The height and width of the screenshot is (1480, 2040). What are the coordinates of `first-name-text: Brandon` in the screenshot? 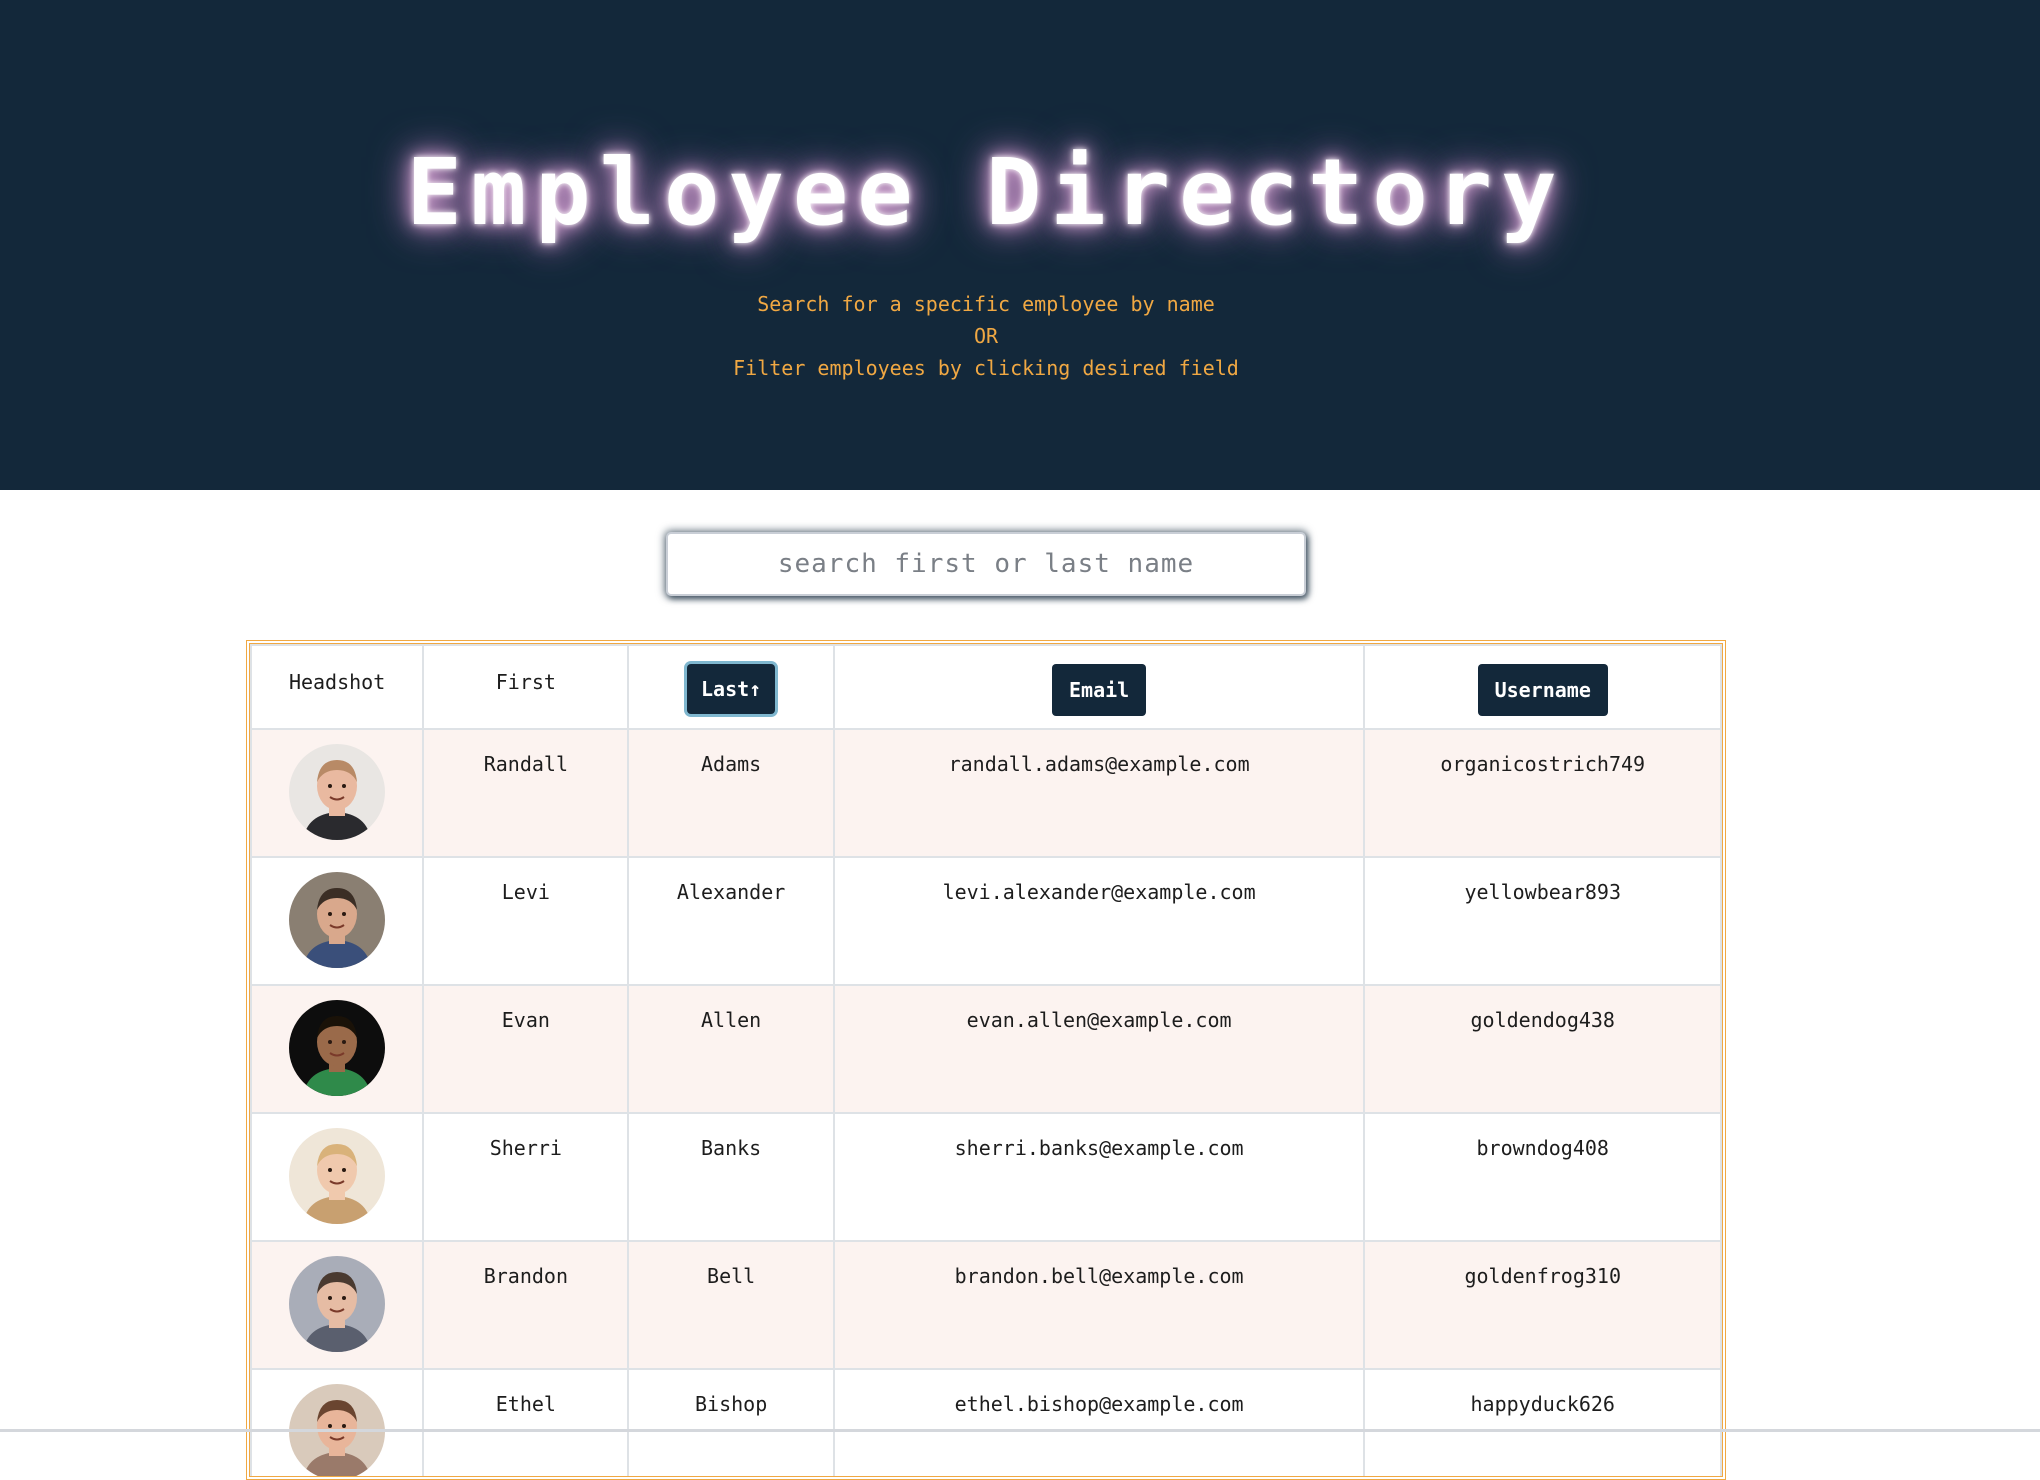 It's located at (525, 1276).